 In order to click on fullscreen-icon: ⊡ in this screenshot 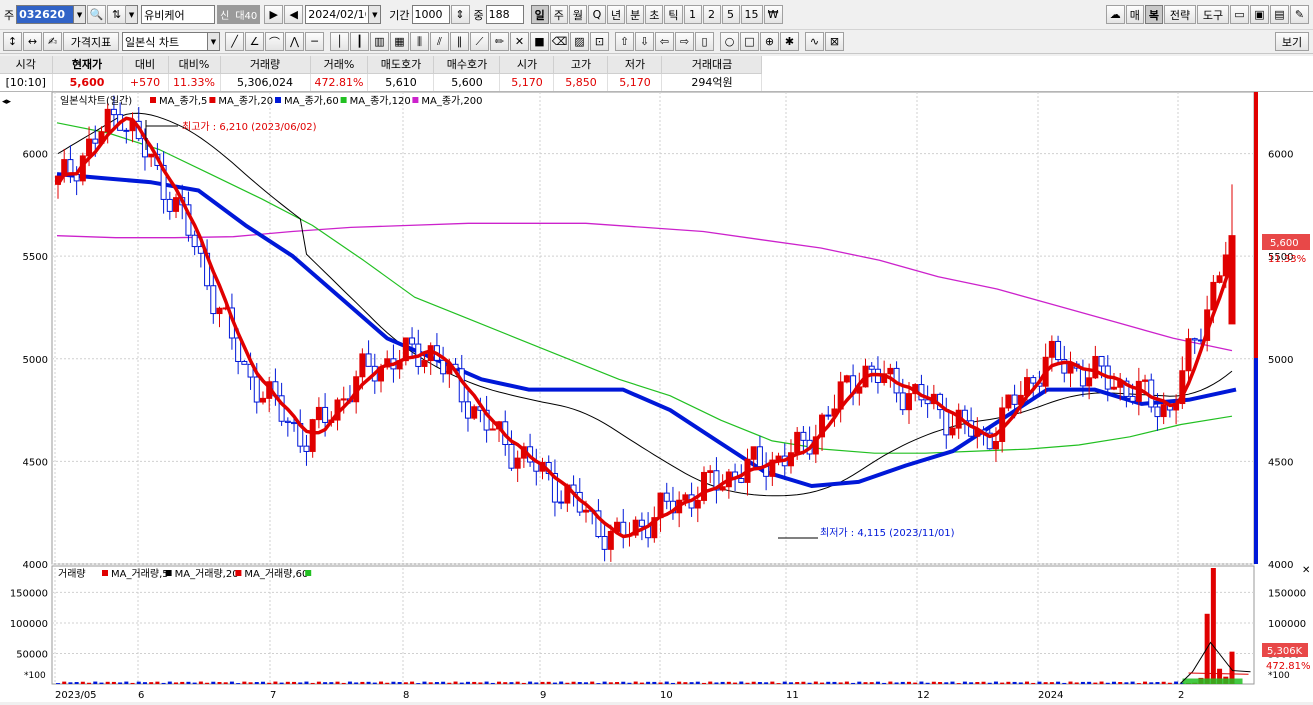, I will do `click(599, 41)`.